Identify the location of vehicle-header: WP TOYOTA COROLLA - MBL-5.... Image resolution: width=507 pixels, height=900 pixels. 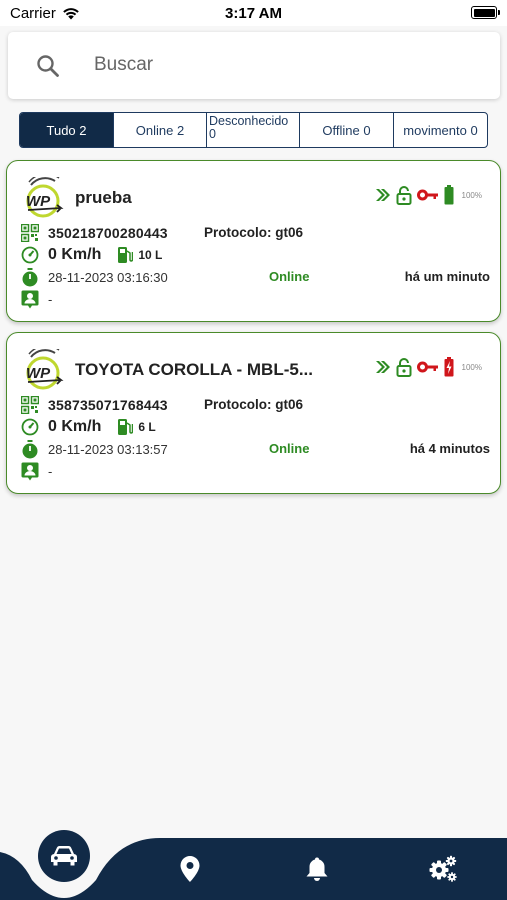
(167, 370).